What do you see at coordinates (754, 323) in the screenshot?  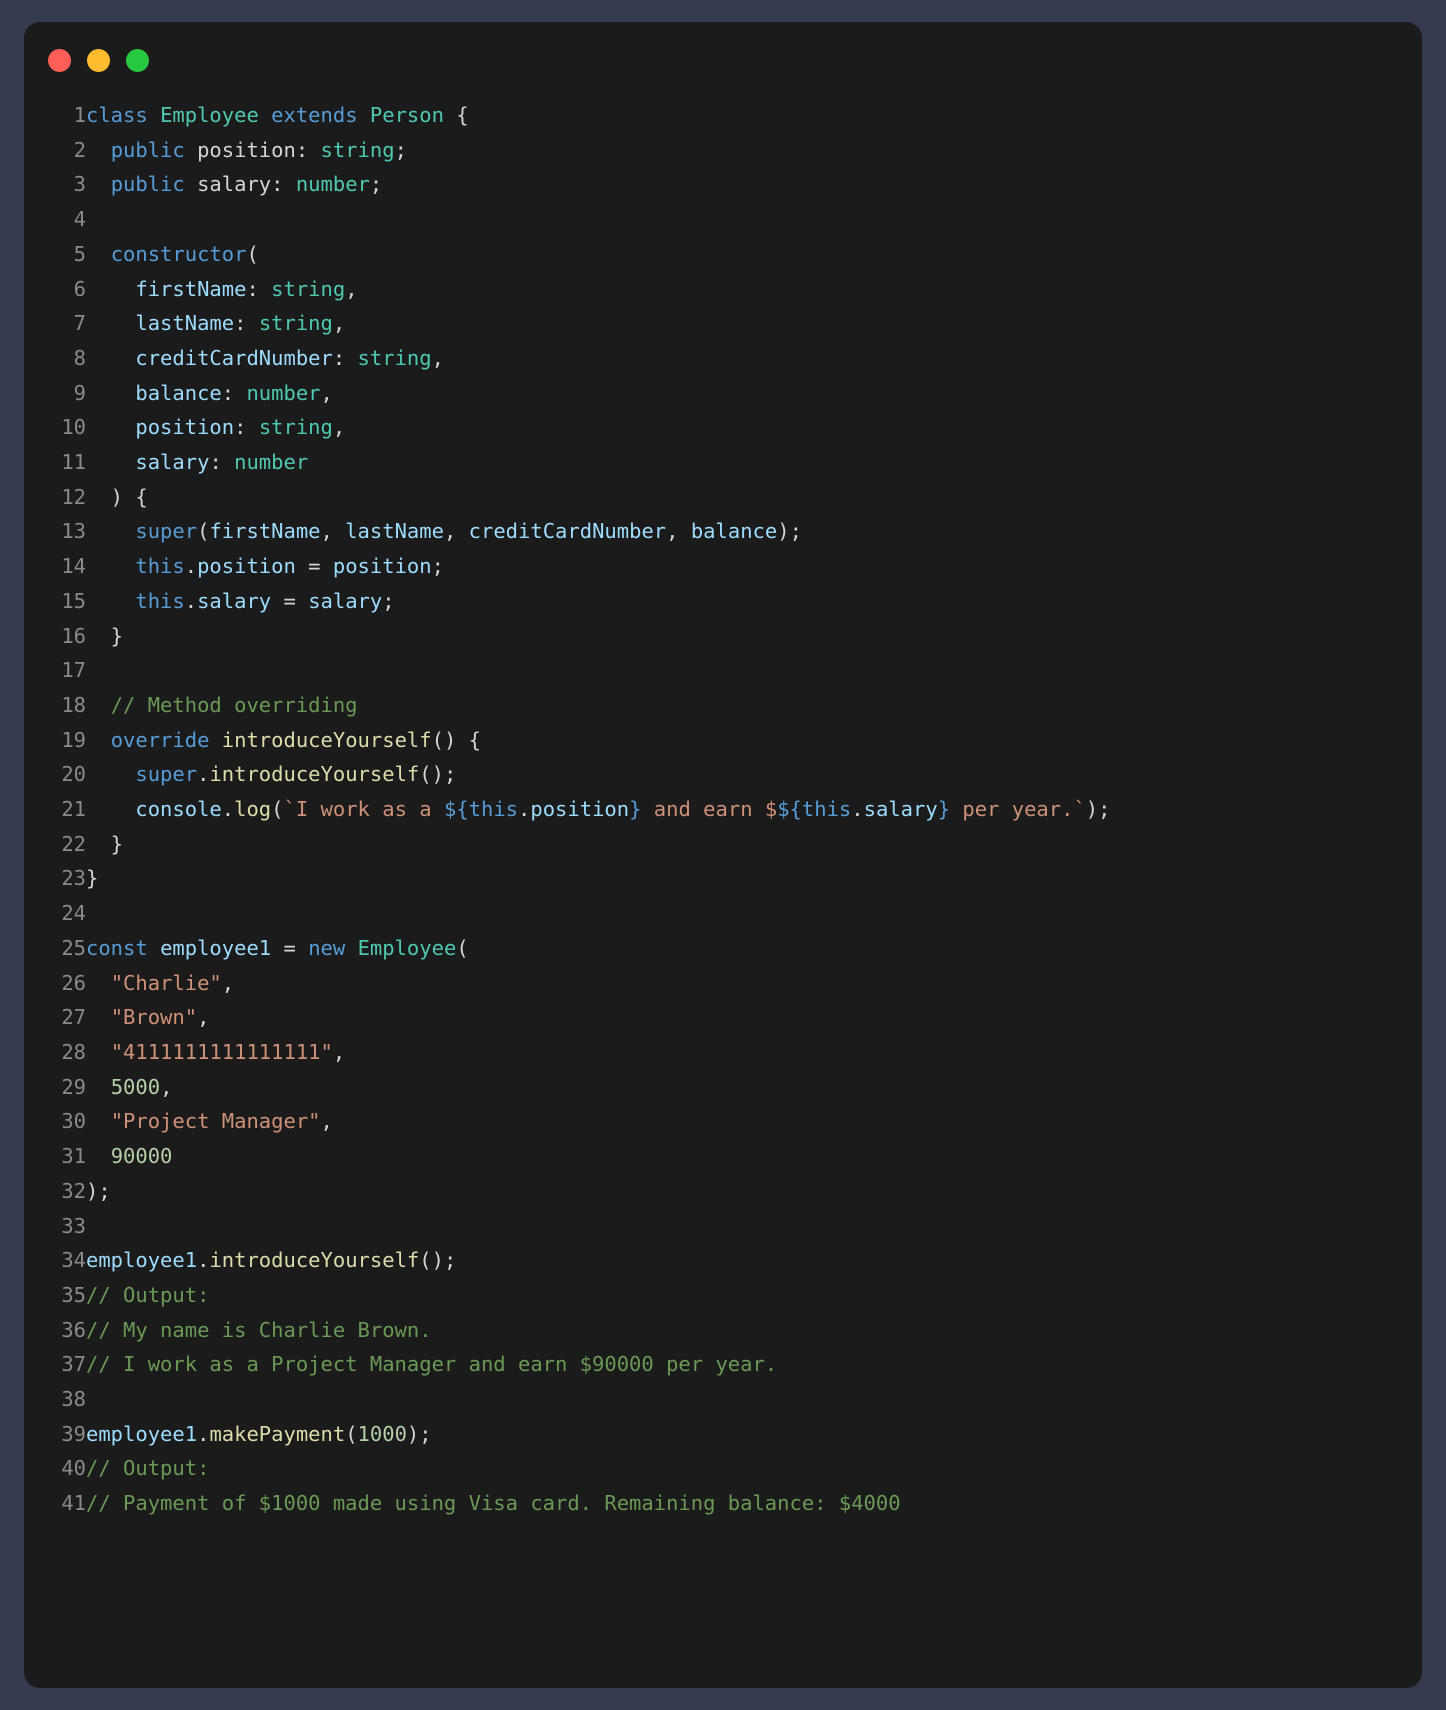 I see `line-source: lastName: string,` at bounding box center [754, 323].